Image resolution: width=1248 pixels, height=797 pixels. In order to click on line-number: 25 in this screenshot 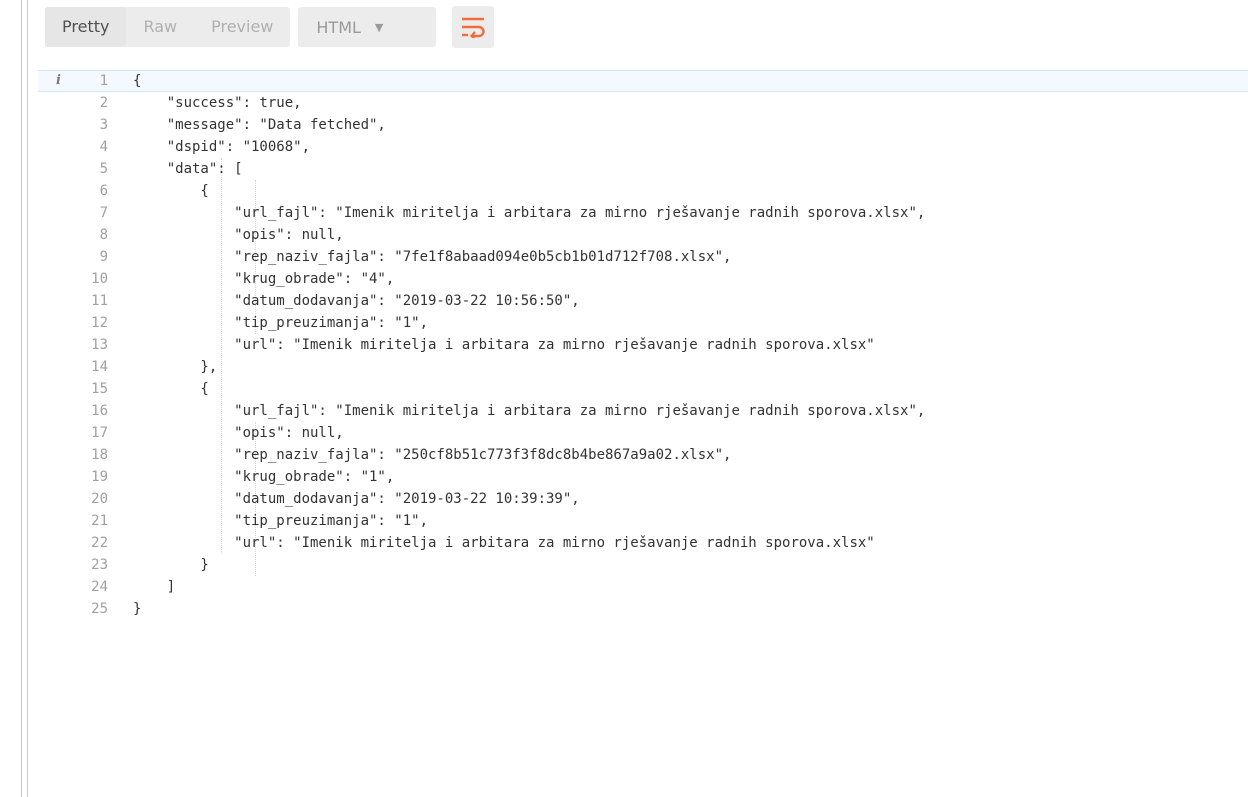, I will do `click(99, 609)`.